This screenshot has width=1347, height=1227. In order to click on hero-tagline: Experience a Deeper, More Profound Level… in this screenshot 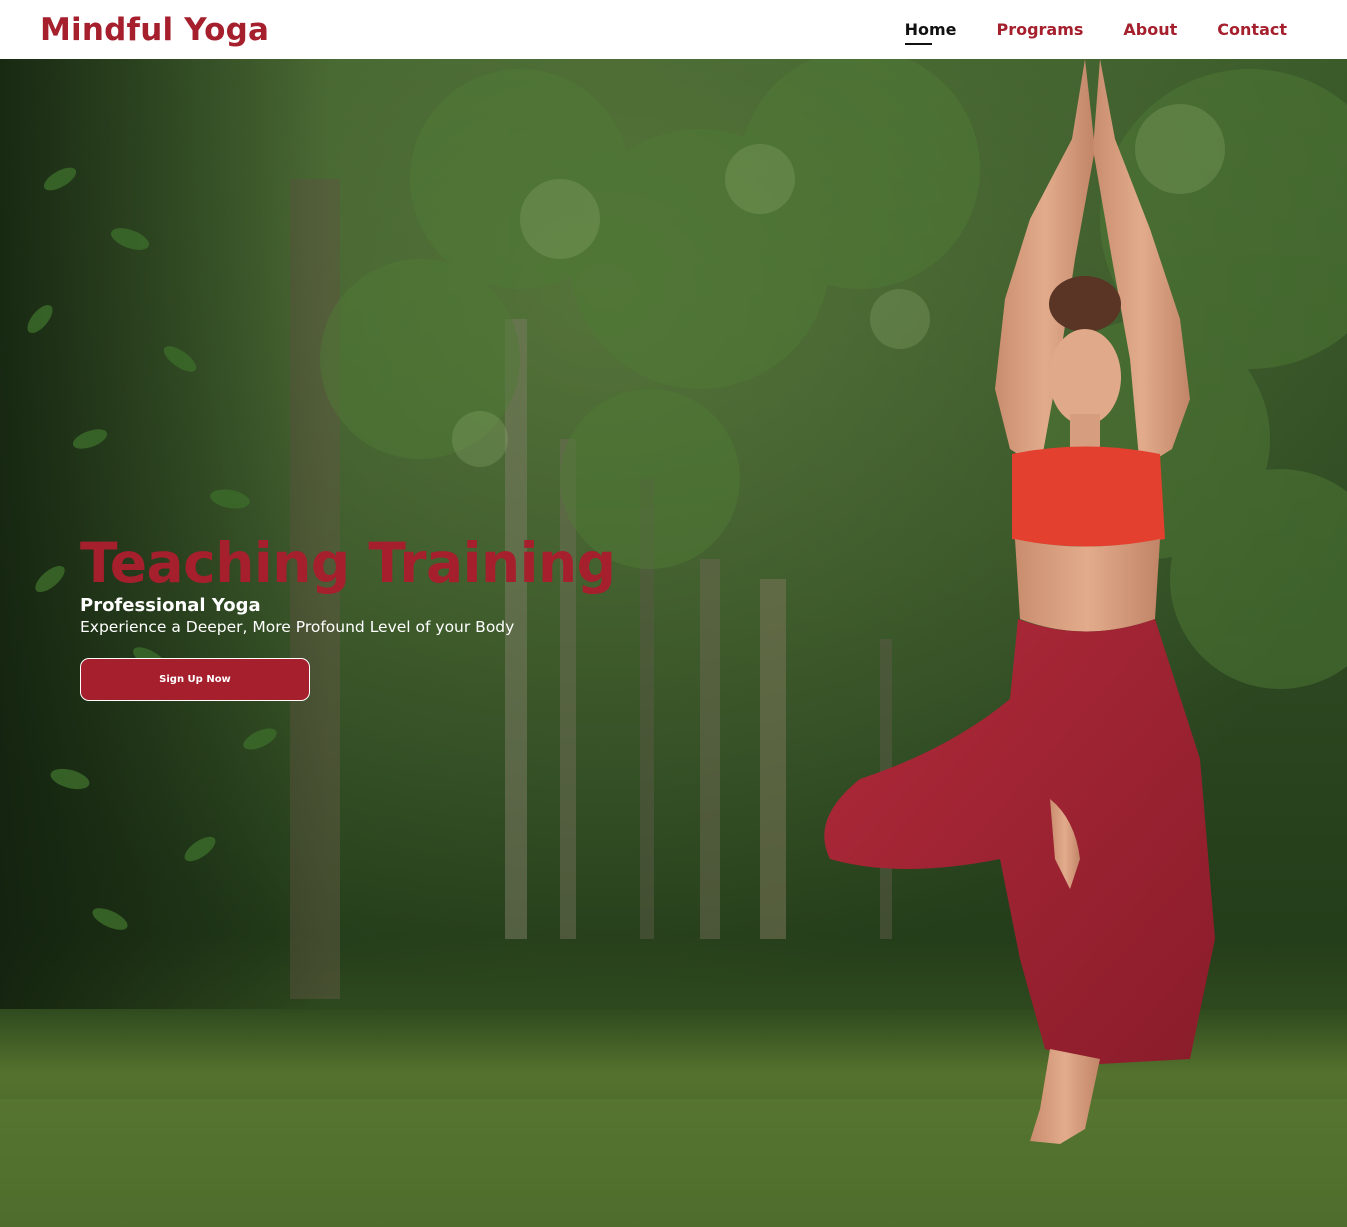, I will do `click(297, 627)`.